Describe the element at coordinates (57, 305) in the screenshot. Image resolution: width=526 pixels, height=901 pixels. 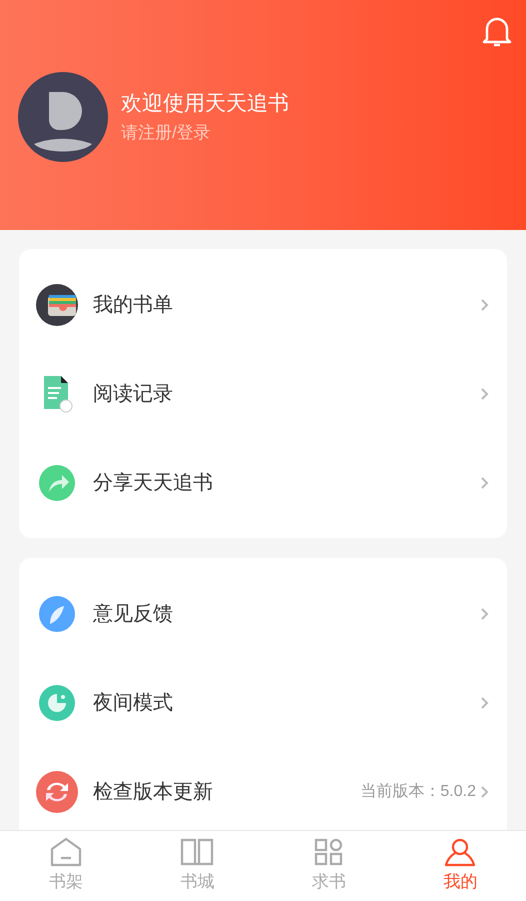
I see `wallet-icon` at that location.